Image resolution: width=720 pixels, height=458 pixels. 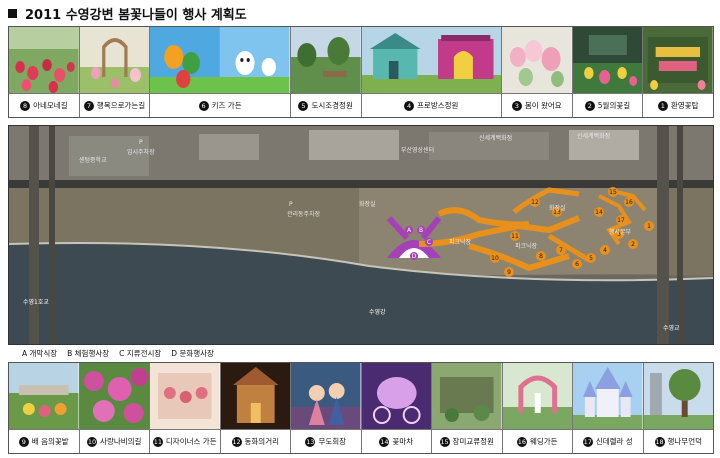 I want to click on flower-carriage-photo, so click(x=396, y=396).